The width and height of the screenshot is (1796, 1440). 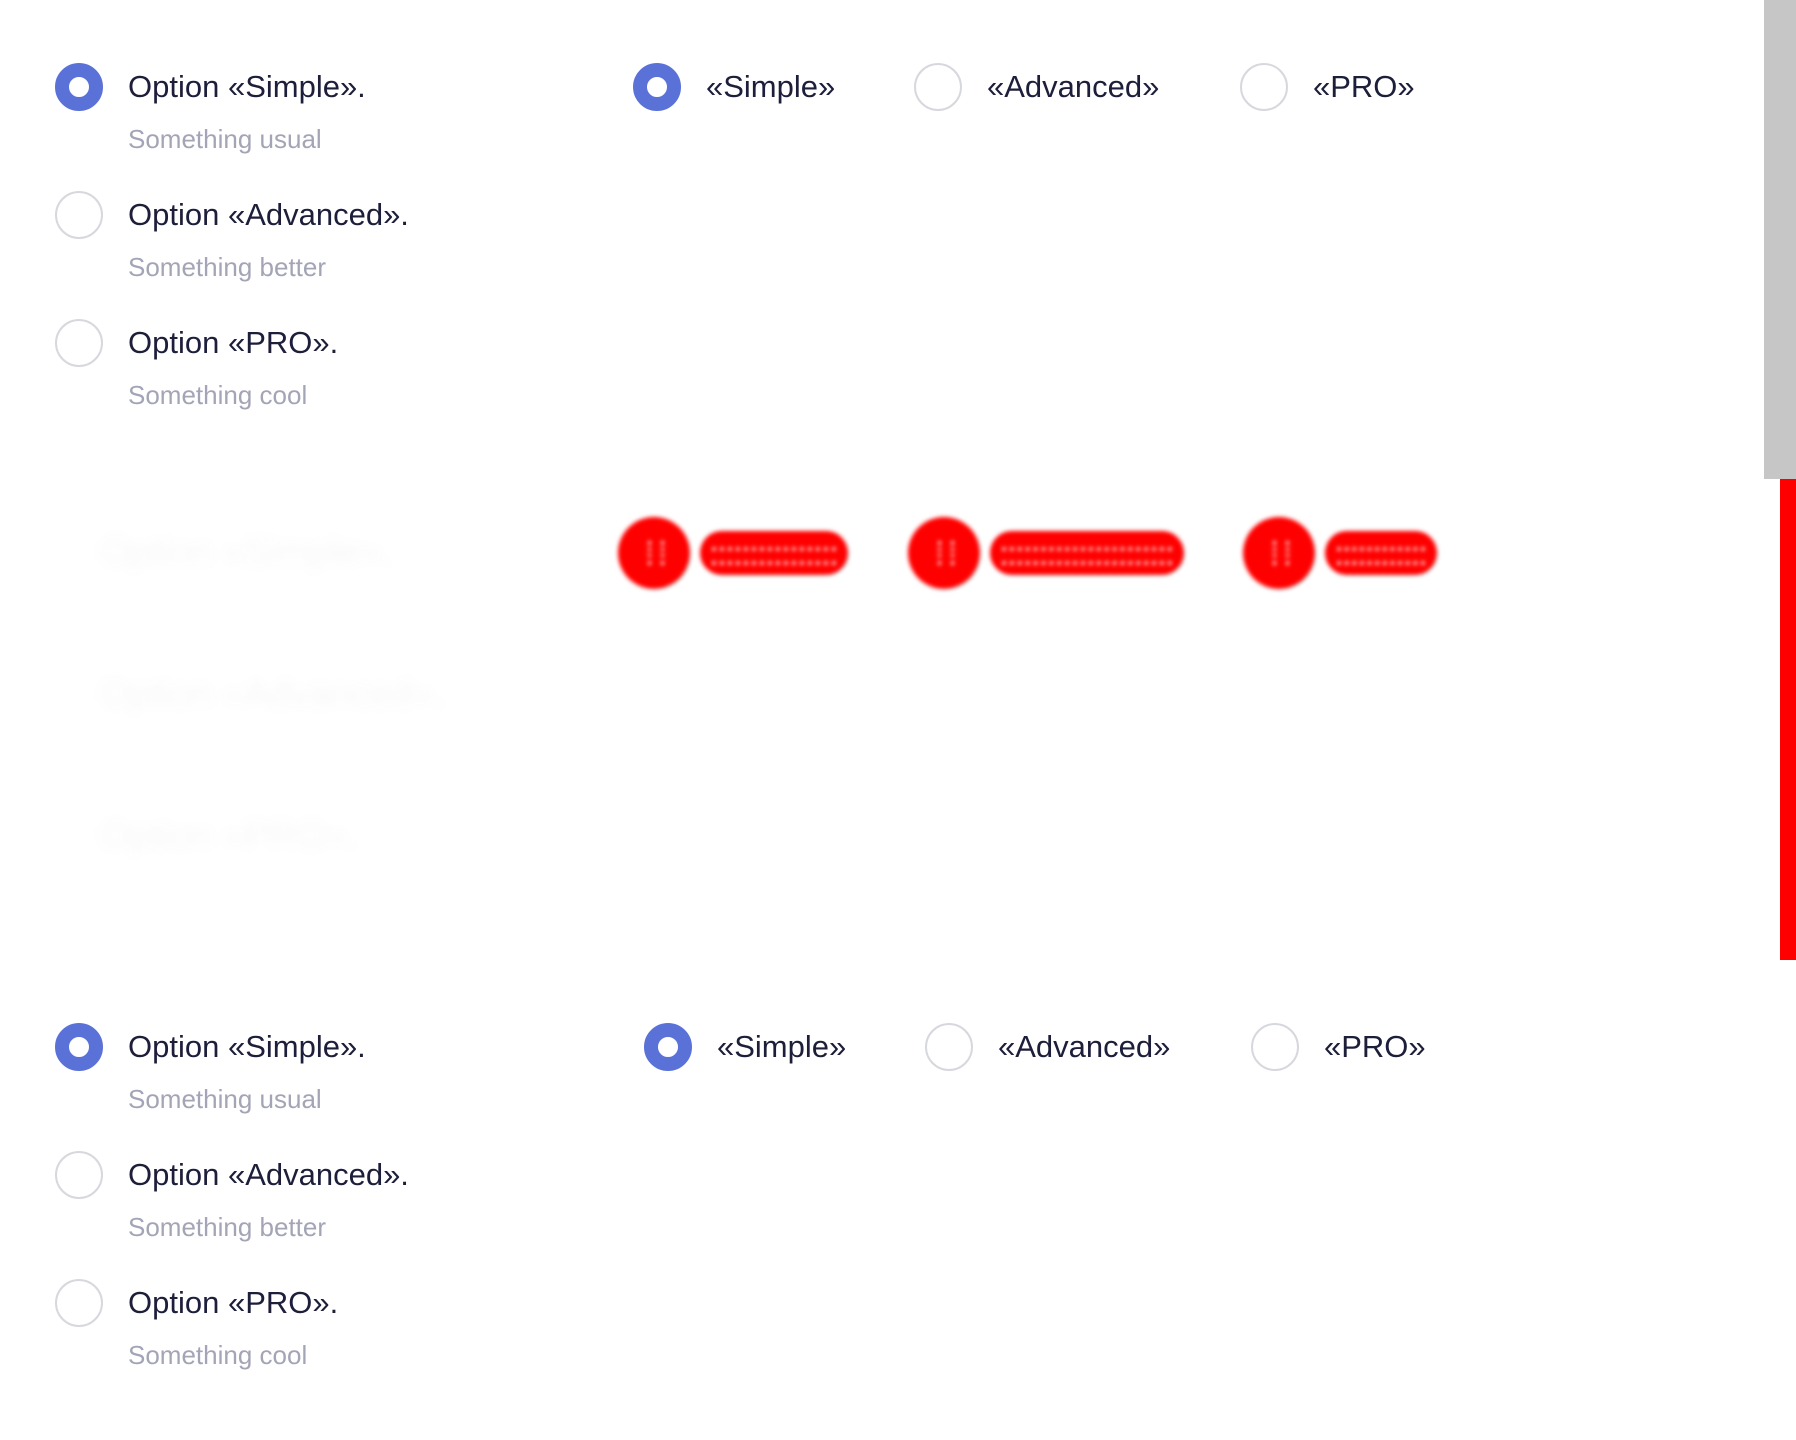 What do you see at coordinates (246, 552) in the screenshot?
I see `faded-option-title: Option «Simple».` at bounding box center [246, 552].